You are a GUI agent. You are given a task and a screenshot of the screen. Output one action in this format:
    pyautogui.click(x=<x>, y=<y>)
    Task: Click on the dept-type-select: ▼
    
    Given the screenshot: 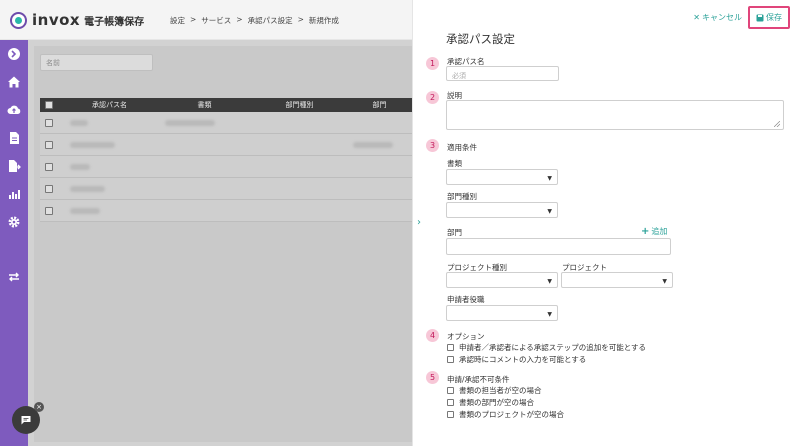 What is the action you would take?
    pyautogui.click(x=502, y=210)
    